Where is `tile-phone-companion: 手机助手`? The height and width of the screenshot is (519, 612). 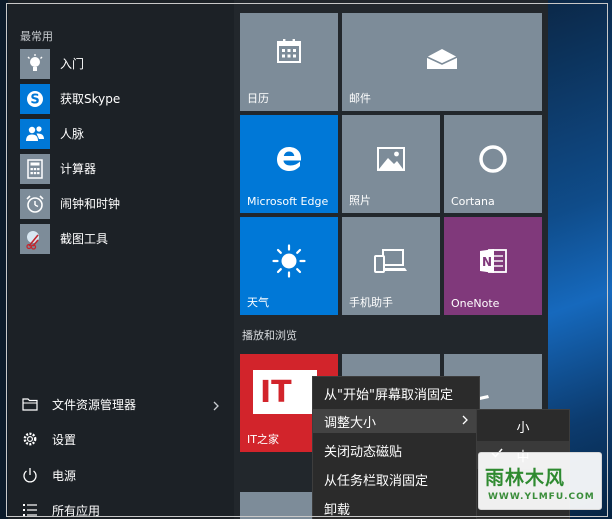
tile-phone-companion: 手机助手 is located at coordinates (391, 266).